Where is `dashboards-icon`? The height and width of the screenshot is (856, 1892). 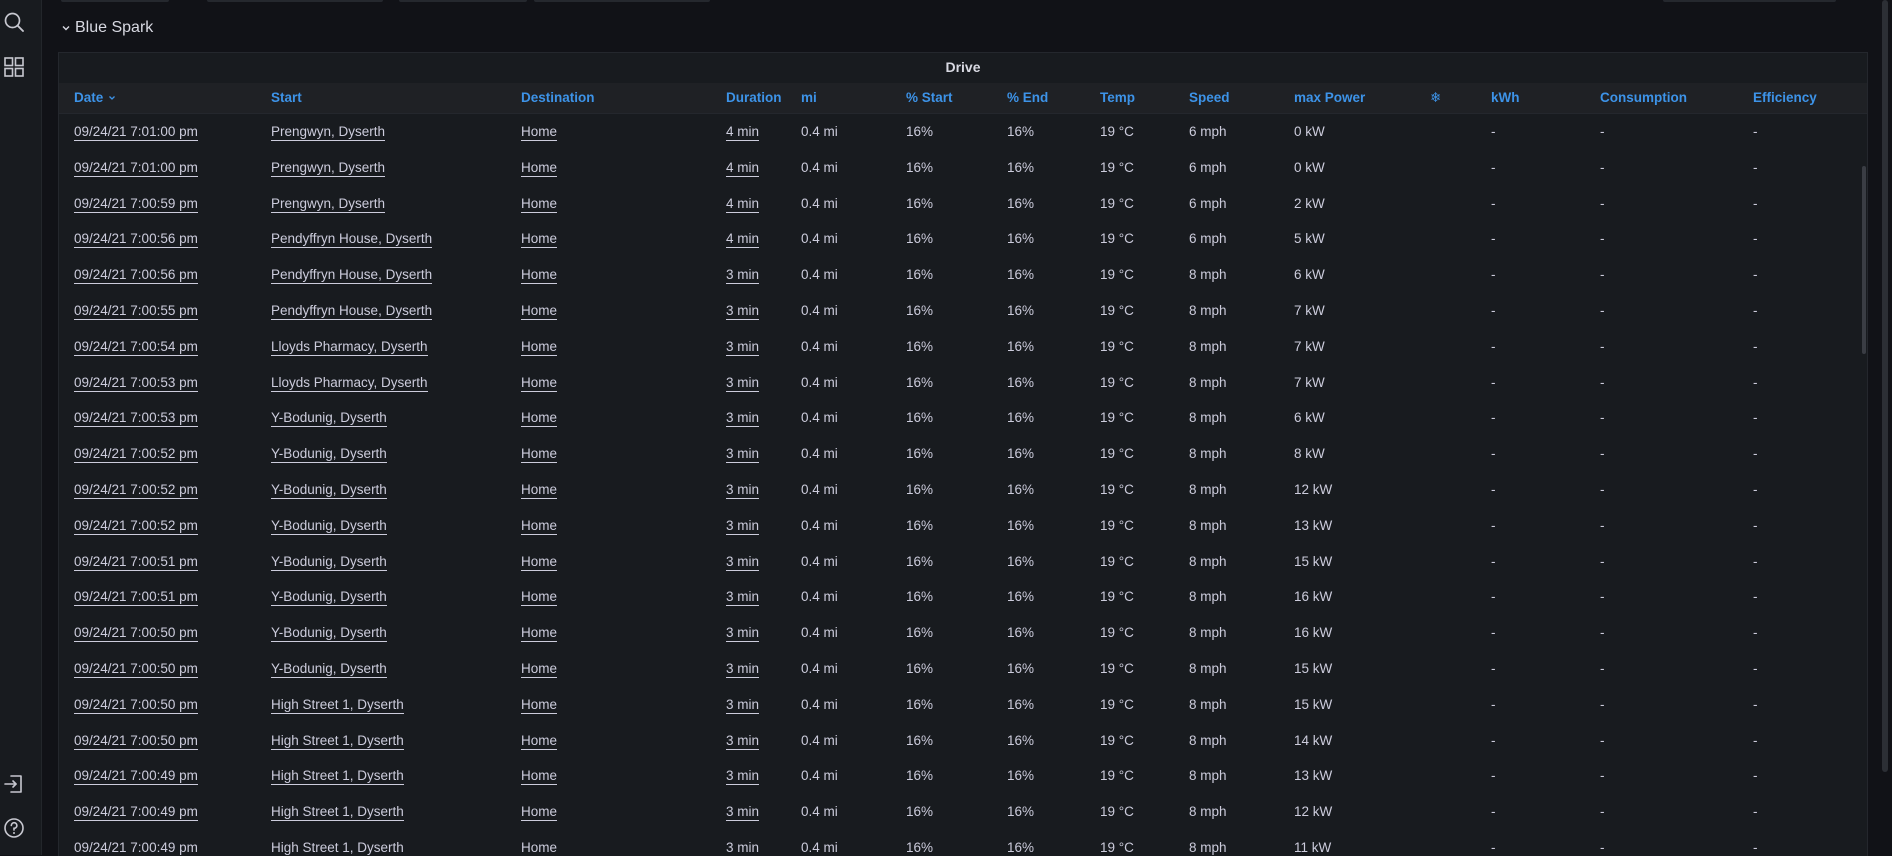 dashboards-icon is located at coordinates (14, 67).